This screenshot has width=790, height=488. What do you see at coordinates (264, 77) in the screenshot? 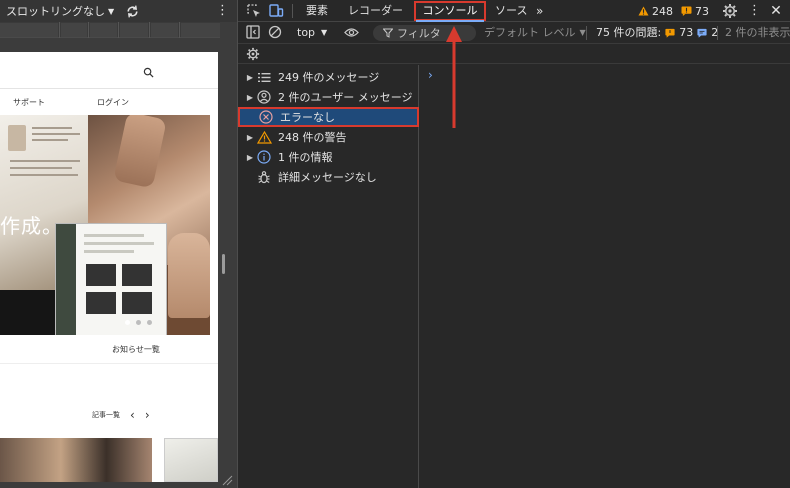
I see `list-icon` at bounding box center [264, 77].